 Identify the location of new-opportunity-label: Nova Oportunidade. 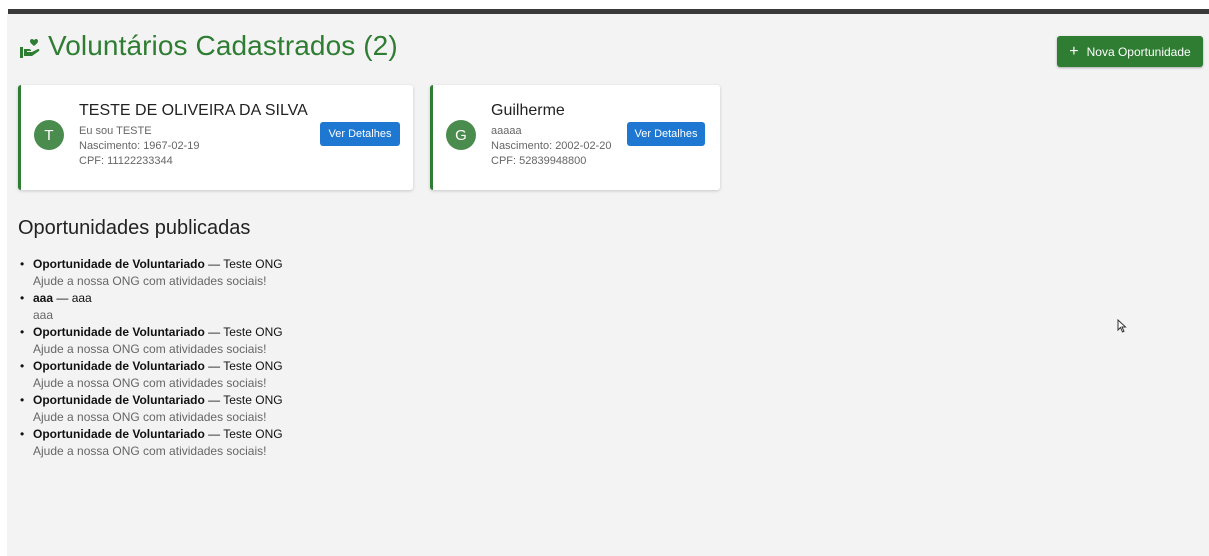
(1138, 51).